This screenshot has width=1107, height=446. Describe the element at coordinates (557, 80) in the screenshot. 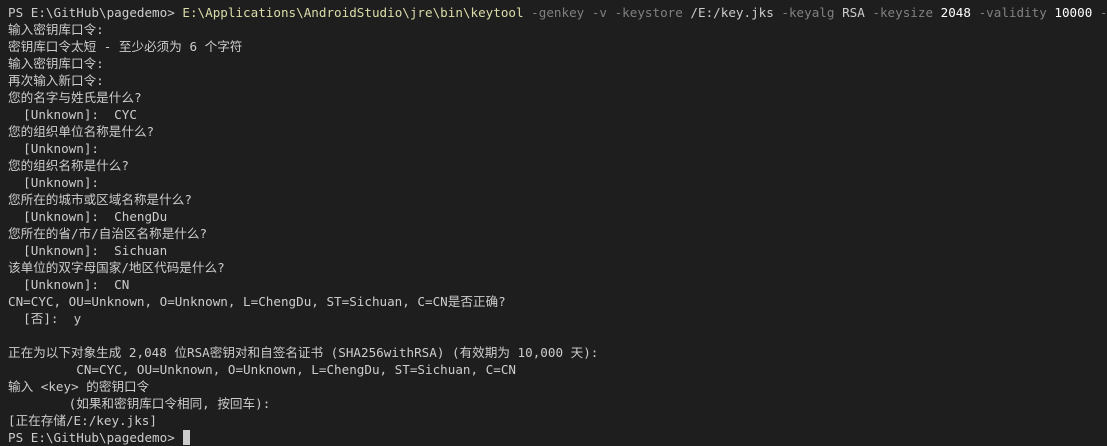

I see `terminal-line: 再次输入新口令:` at that location.